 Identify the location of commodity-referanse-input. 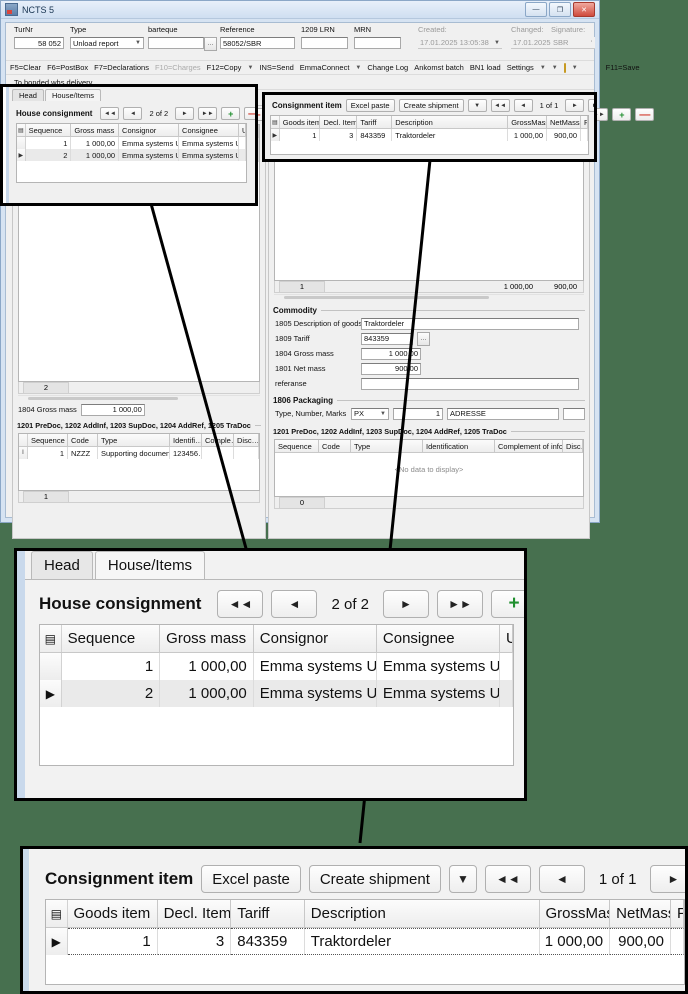
(470, 383).